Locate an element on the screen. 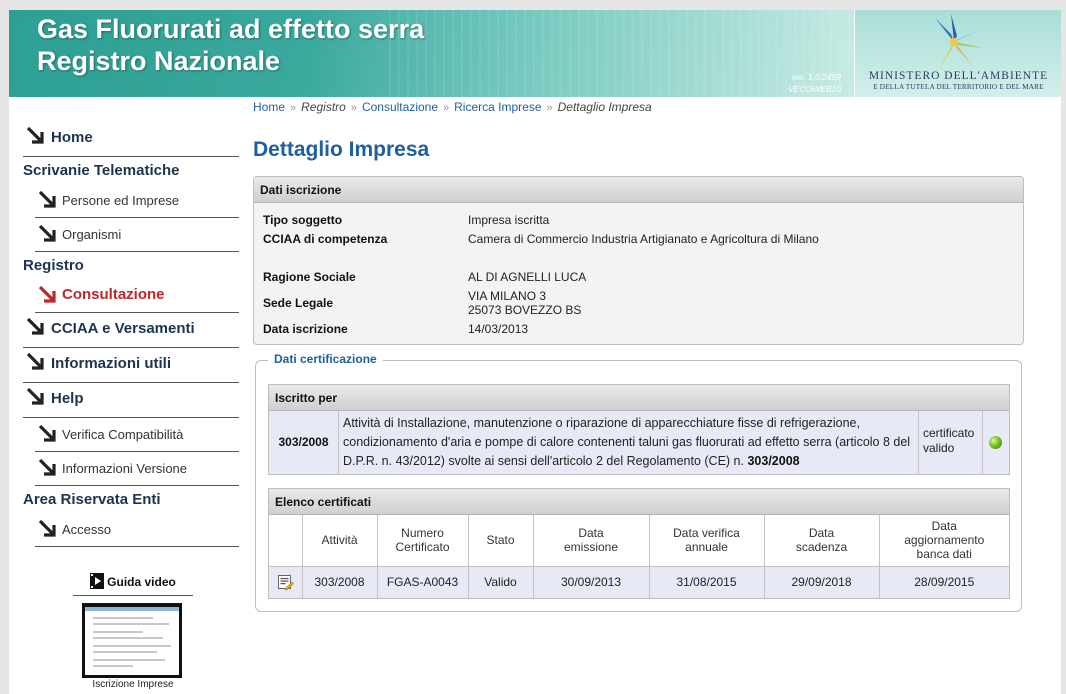 Image resolution: width=1066 pixels, height=694 pixels. sidebar-item-label: Consultazione is located at coordinates (113, 294).